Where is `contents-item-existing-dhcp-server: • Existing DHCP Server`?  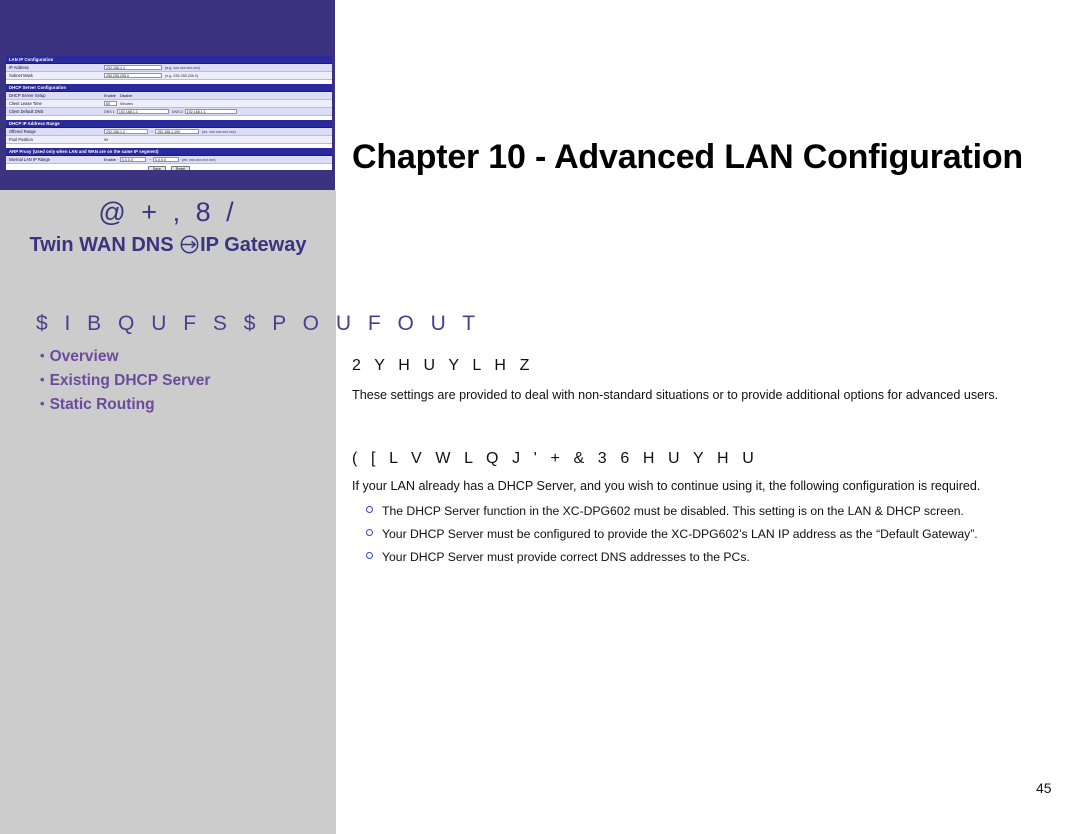 contents-item-existing-dhcp-server: • Existing DHCP Server is located at coordinates (185, 380).